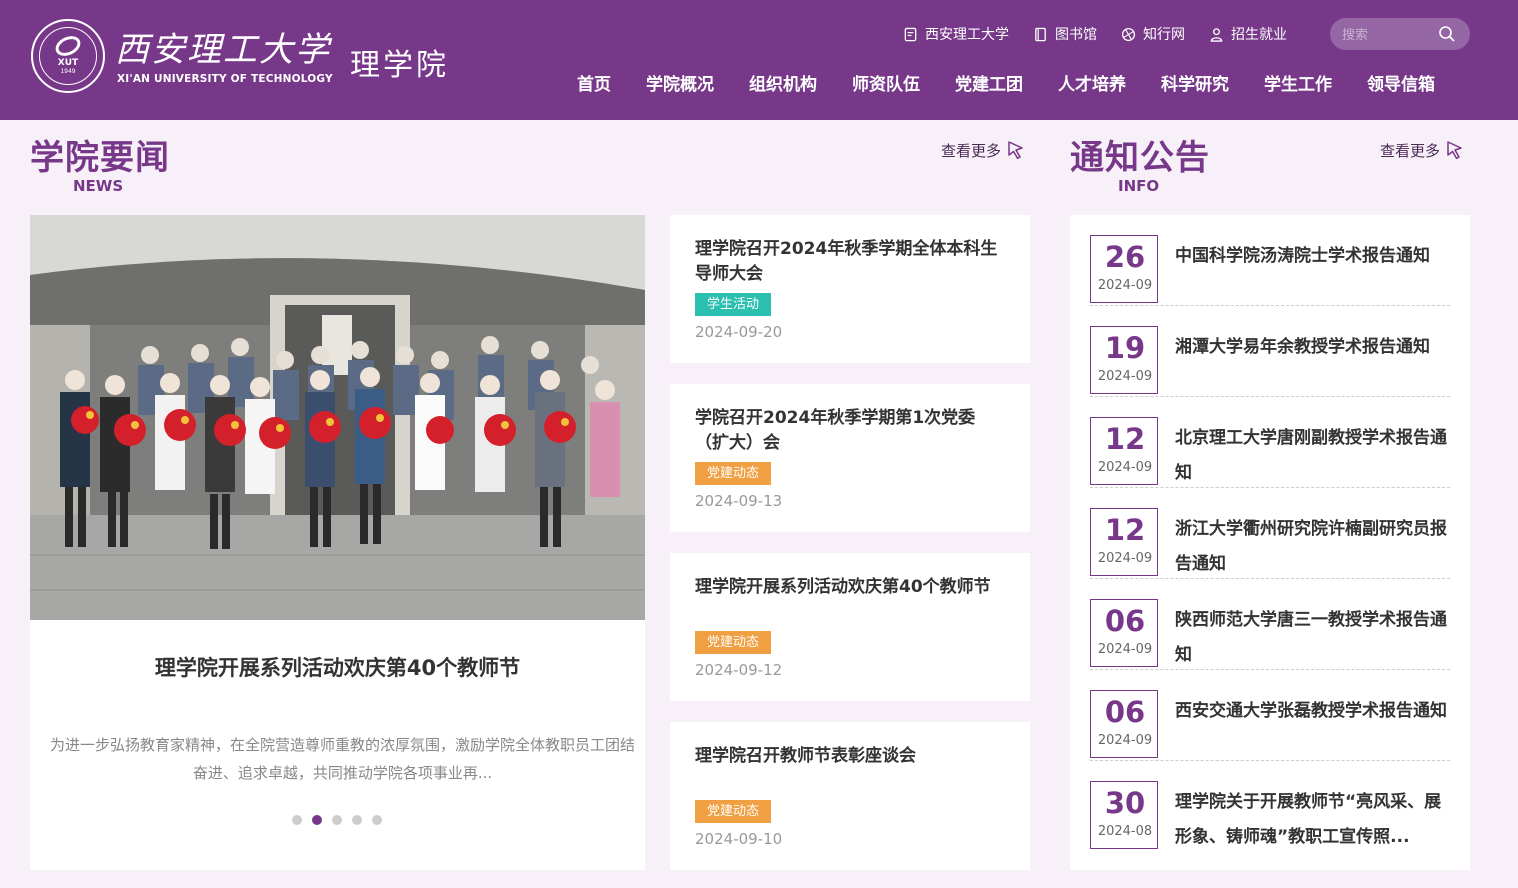 The width and height of the screenshot is (1518, 888). Describe the element at coordinates (1314, 711) in the screenshot. I see `notice-title: 西安交通大学张磊教授学术报告通知` at that location.